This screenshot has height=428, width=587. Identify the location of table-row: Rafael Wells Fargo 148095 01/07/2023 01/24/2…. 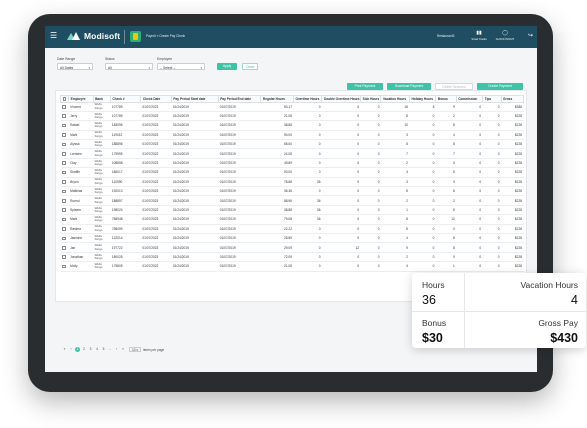
(292, 125).